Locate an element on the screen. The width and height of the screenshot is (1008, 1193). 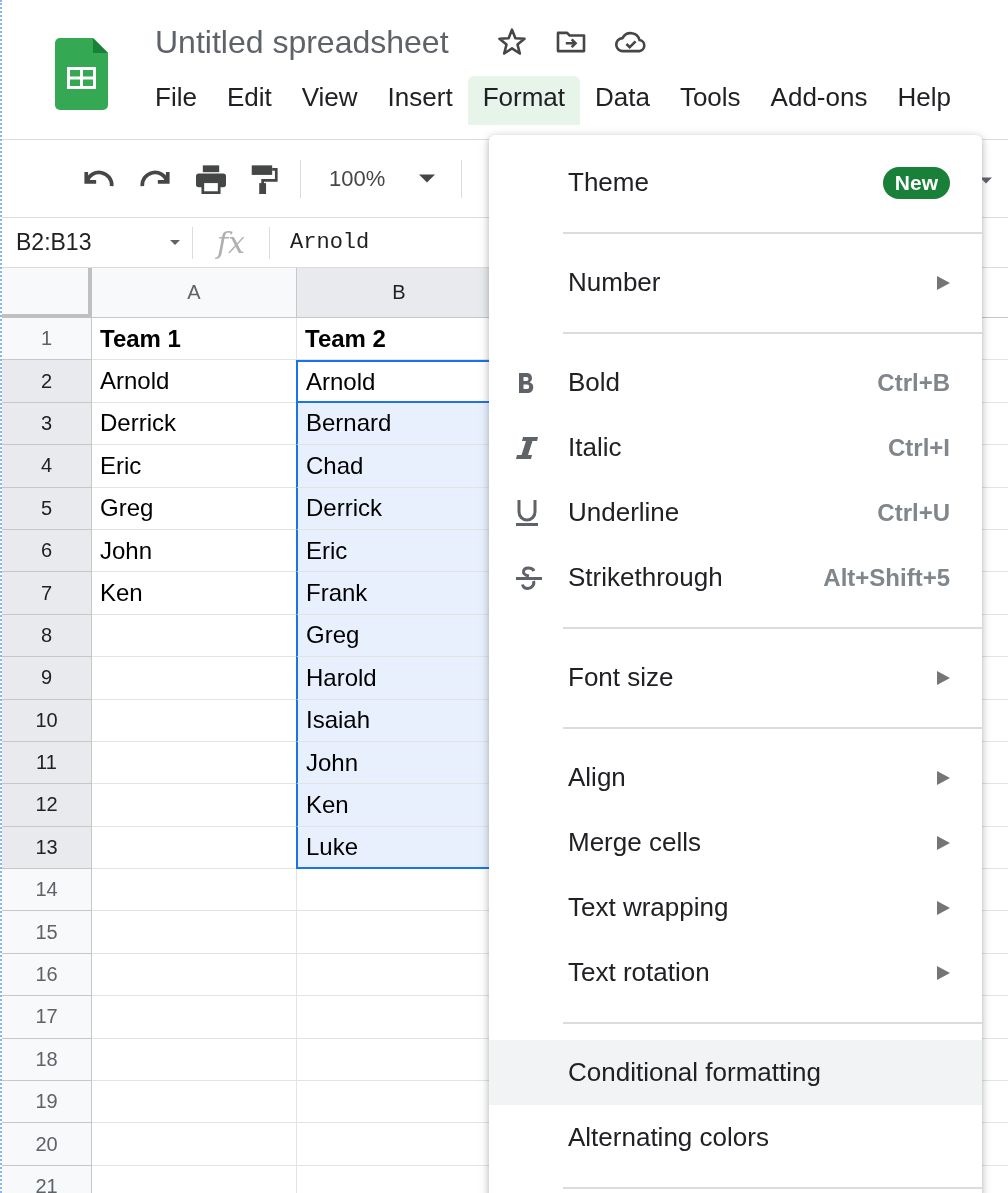
shortcut-text: Ctrl+B is located at coordinates (913, 382).